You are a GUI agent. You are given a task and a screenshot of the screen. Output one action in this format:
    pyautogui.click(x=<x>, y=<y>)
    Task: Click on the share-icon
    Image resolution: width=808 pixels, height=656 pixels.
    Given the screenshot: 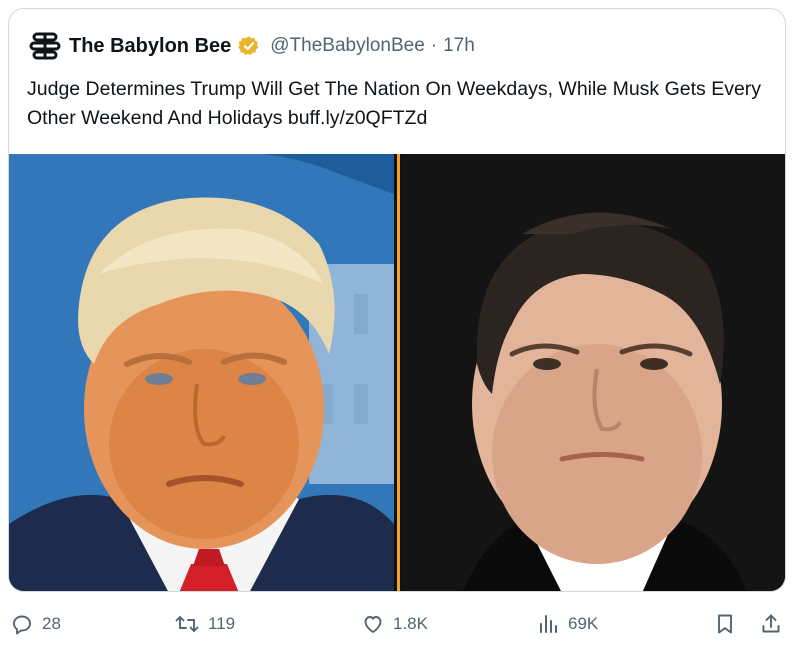 What is the action you would take?
    pyautogui.click(x=771, y=623)
    